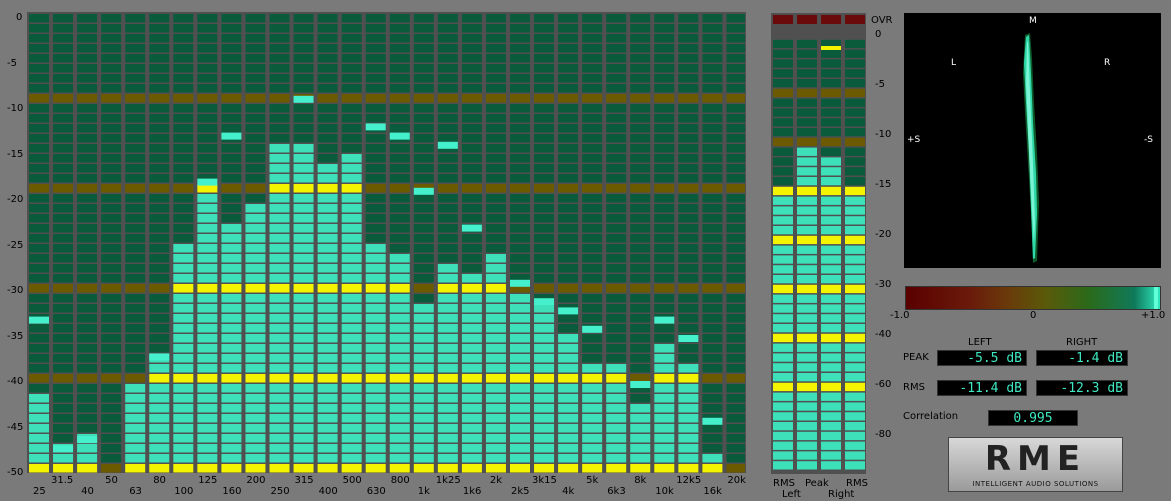 The width and height of the screenshot is (1171, 501). What do you see at coordinates (807, 19) in the screenshot?
I see `level-overload-segment` at bounding box center [807, 19].